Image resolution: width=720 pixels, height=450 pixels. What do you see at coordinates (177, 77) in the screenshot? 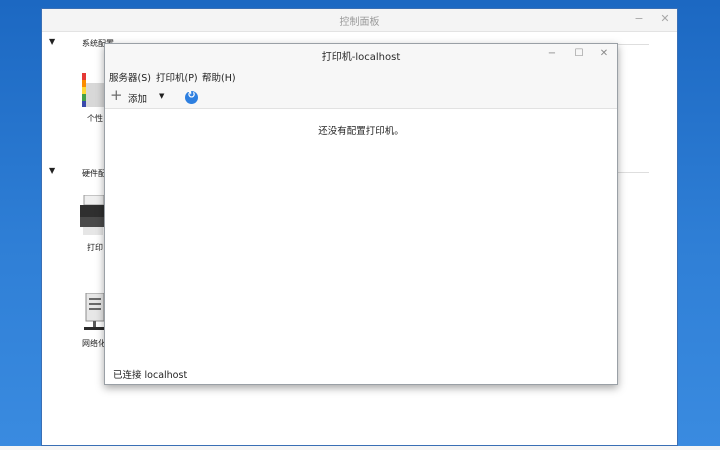
I see `menu-printer: 打印机(P)` at bounding box center [177, 77].